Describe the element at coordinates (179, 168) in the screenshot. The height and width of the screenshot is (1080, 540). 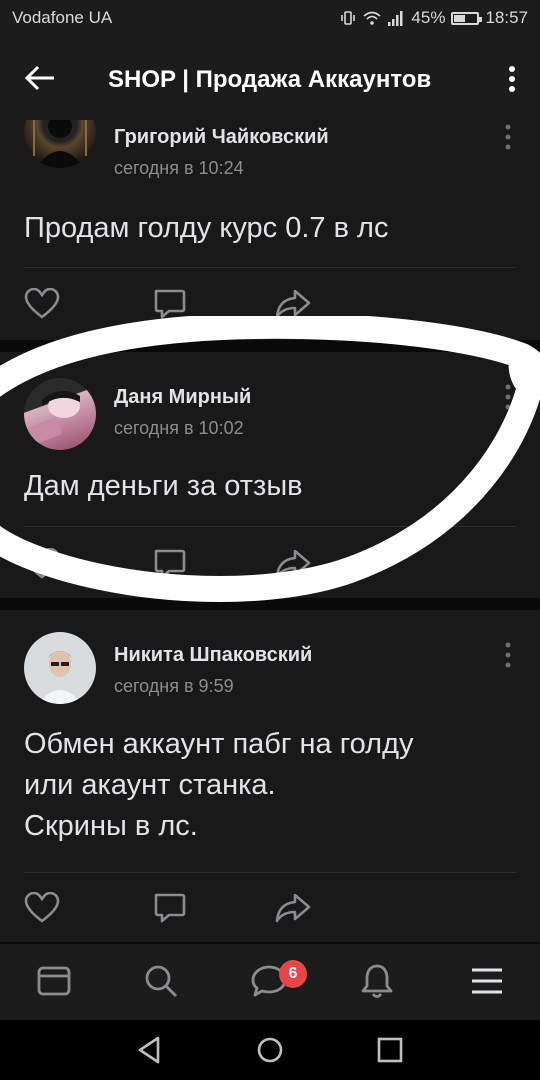
I see `post-time: сегодня в 10:24` at that location.